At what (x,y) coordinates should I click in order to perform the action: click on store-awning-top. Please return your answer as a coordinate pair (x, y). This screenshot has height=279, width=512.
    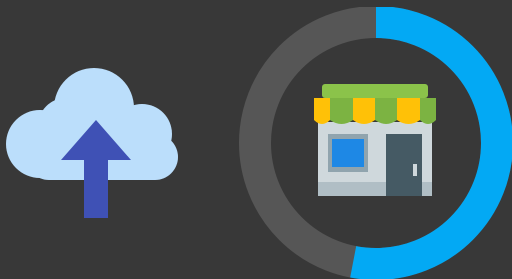
    Looking at the image, I should click on (375, 91).